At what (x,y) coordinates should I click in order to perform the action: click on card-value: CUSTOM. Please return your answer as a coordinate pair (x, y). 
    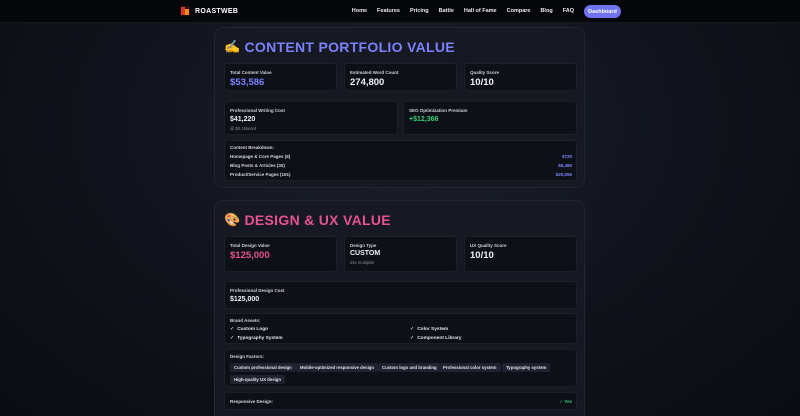
    Looking at the image, I should click on (365, 253).